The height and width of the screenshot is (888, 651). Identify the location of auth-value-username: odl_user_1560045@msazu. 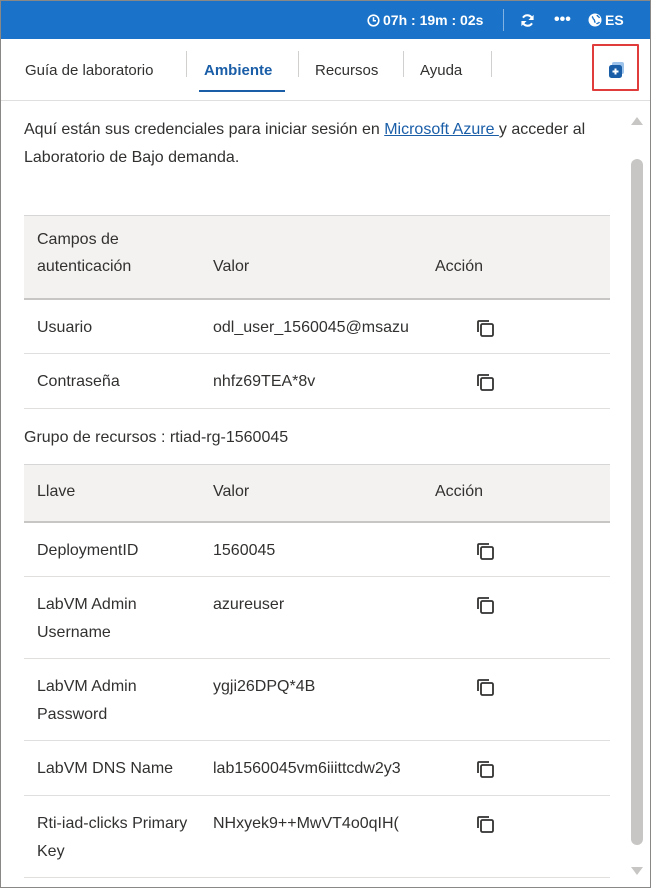
(311, 326).